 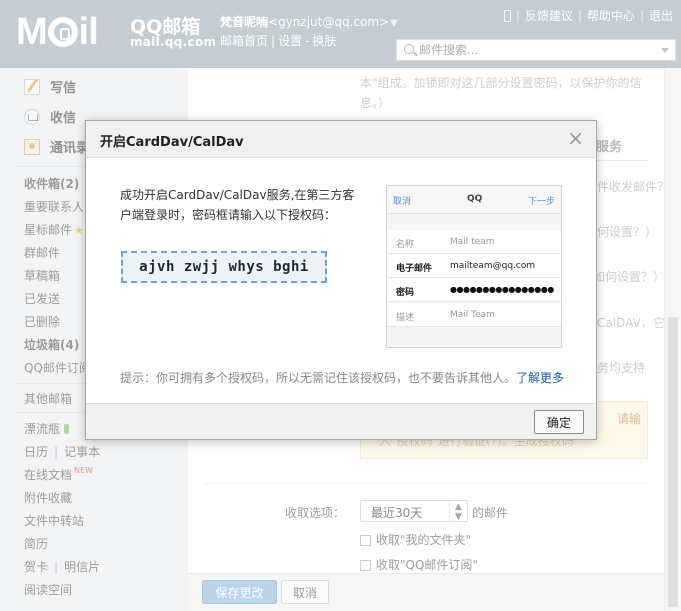 I want to click on phone-row-description: 描述 Mail Team, so click(x=474, y=315).